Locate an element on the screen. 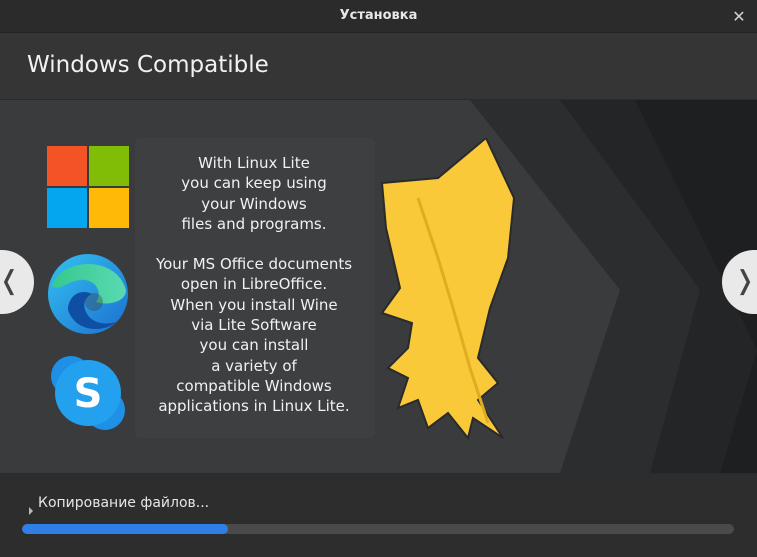  chevron-left-icon: ❬ is located at coordinates (10, 281).